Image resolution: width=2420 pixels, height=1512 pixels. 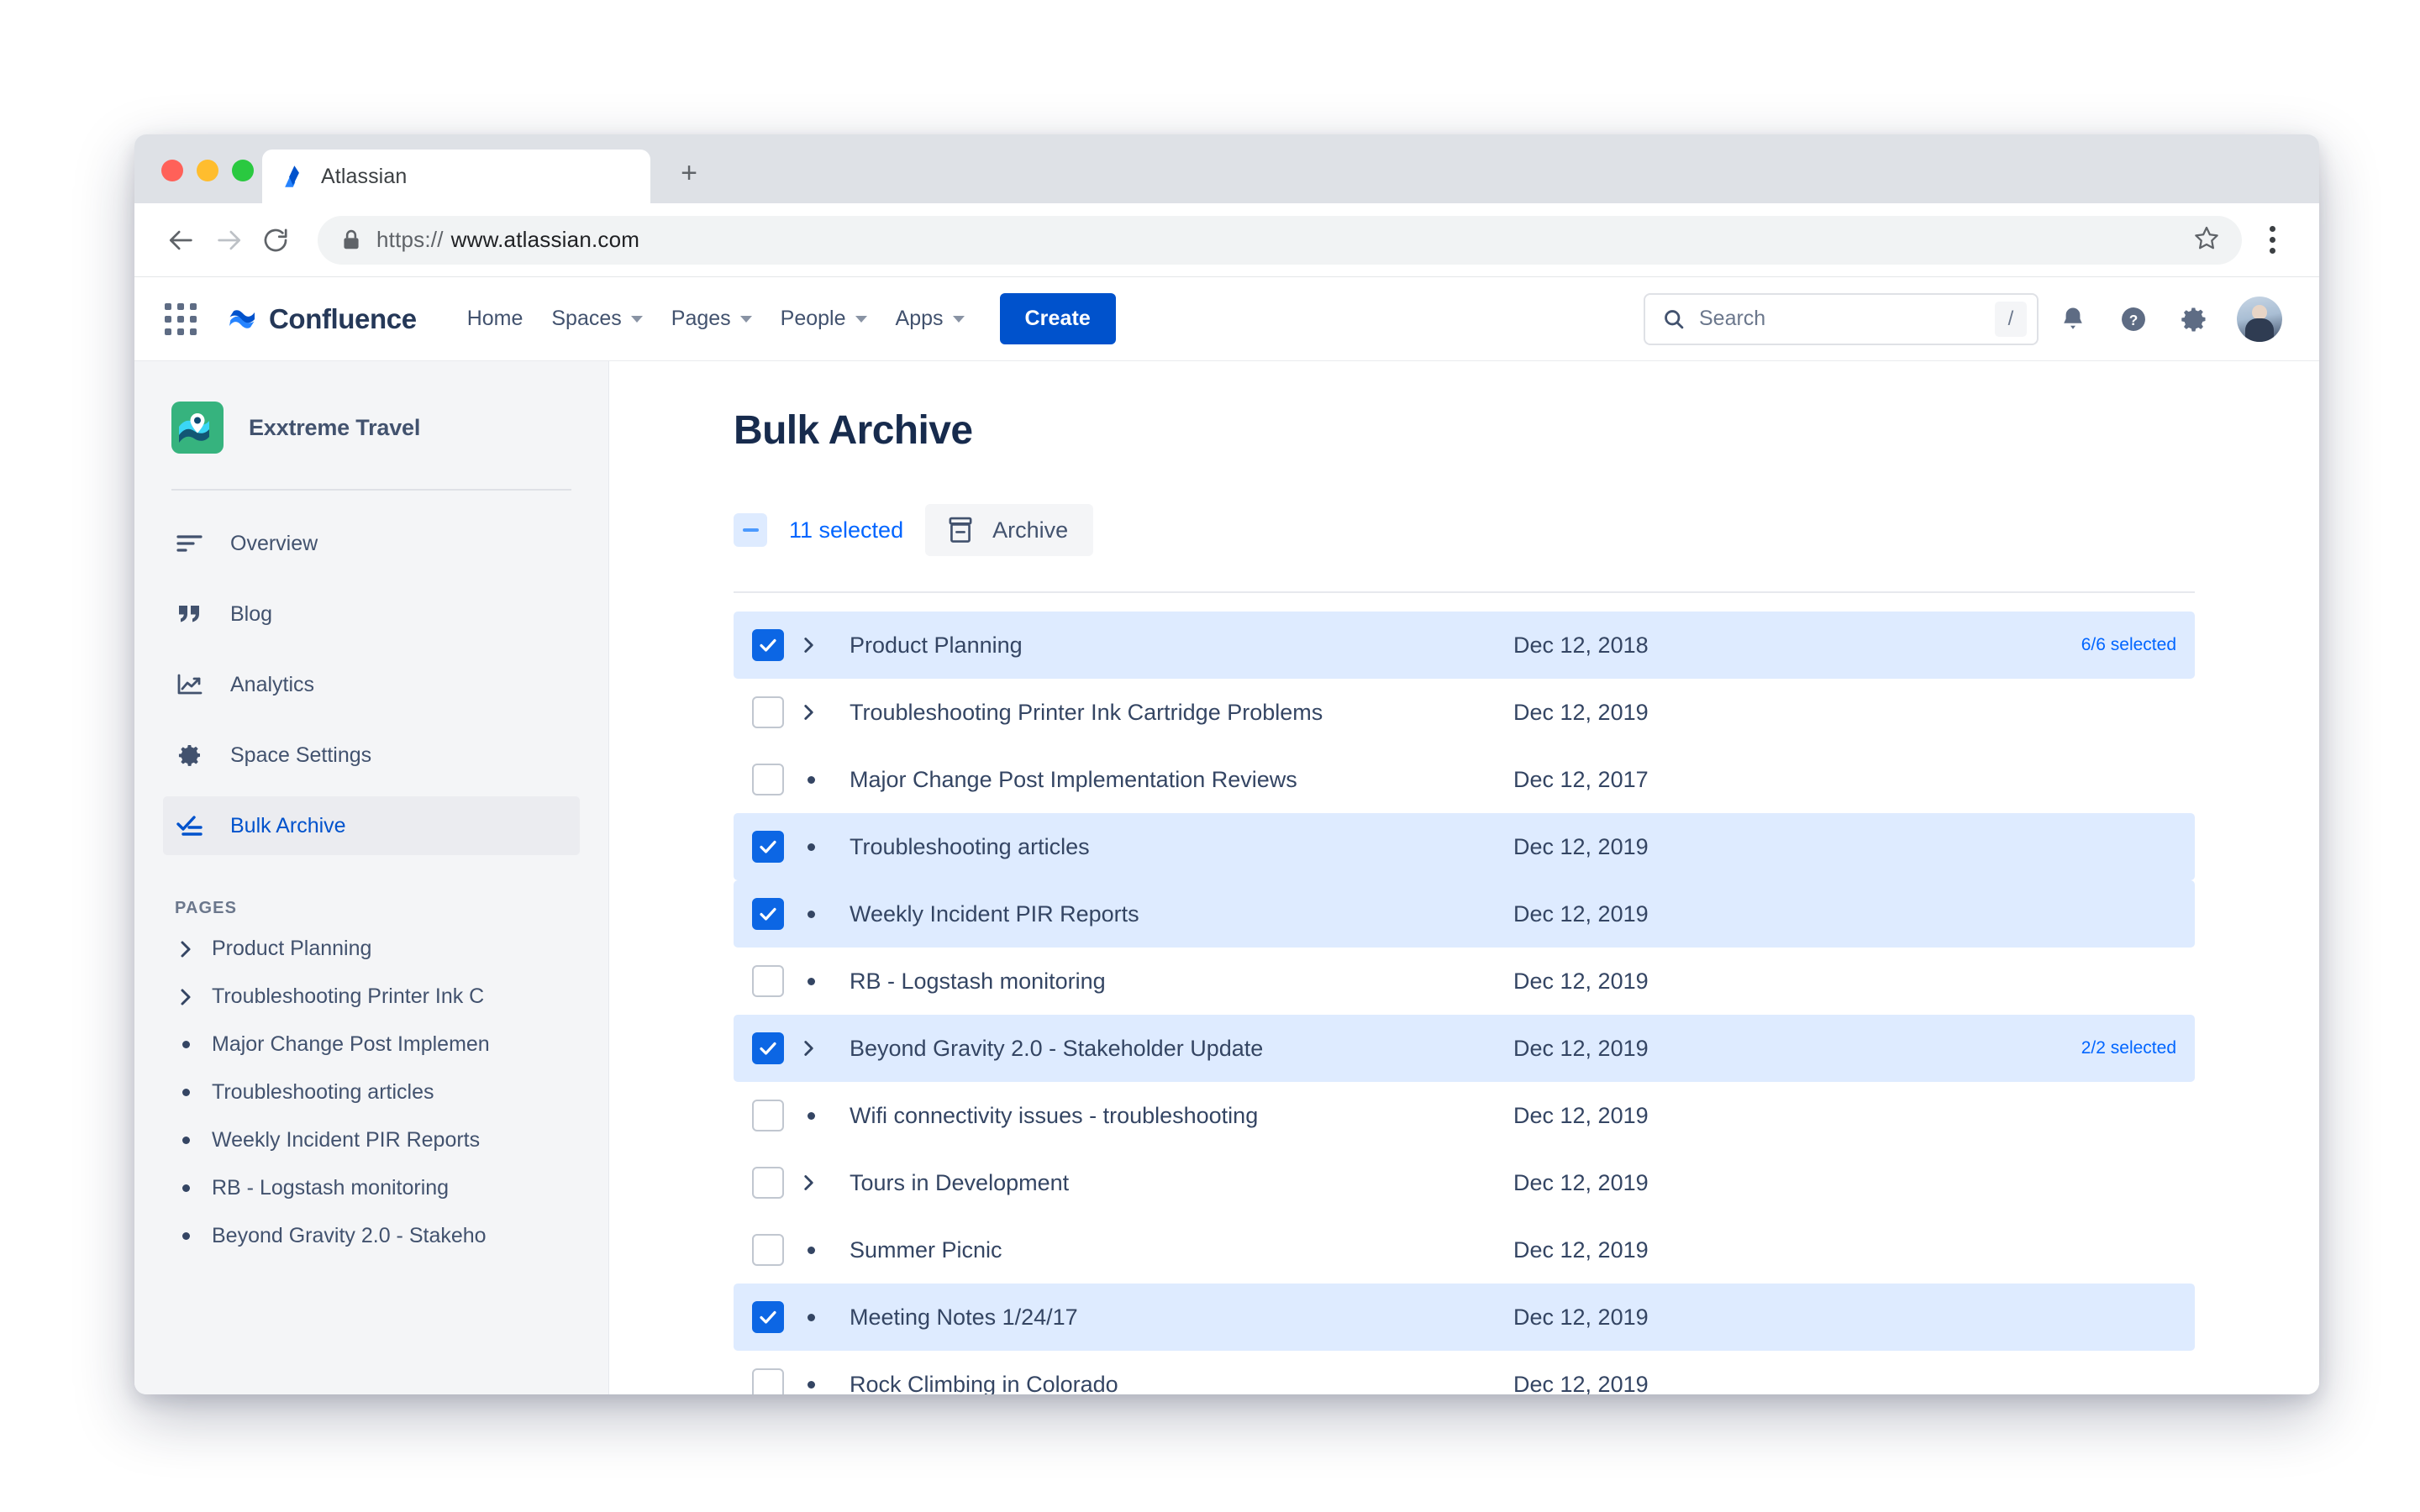 What do you see at coordinates (1581, 645) in the screenshot?
I see `row-date: Dec 12, 2018` at bounding box center [1581, 645].